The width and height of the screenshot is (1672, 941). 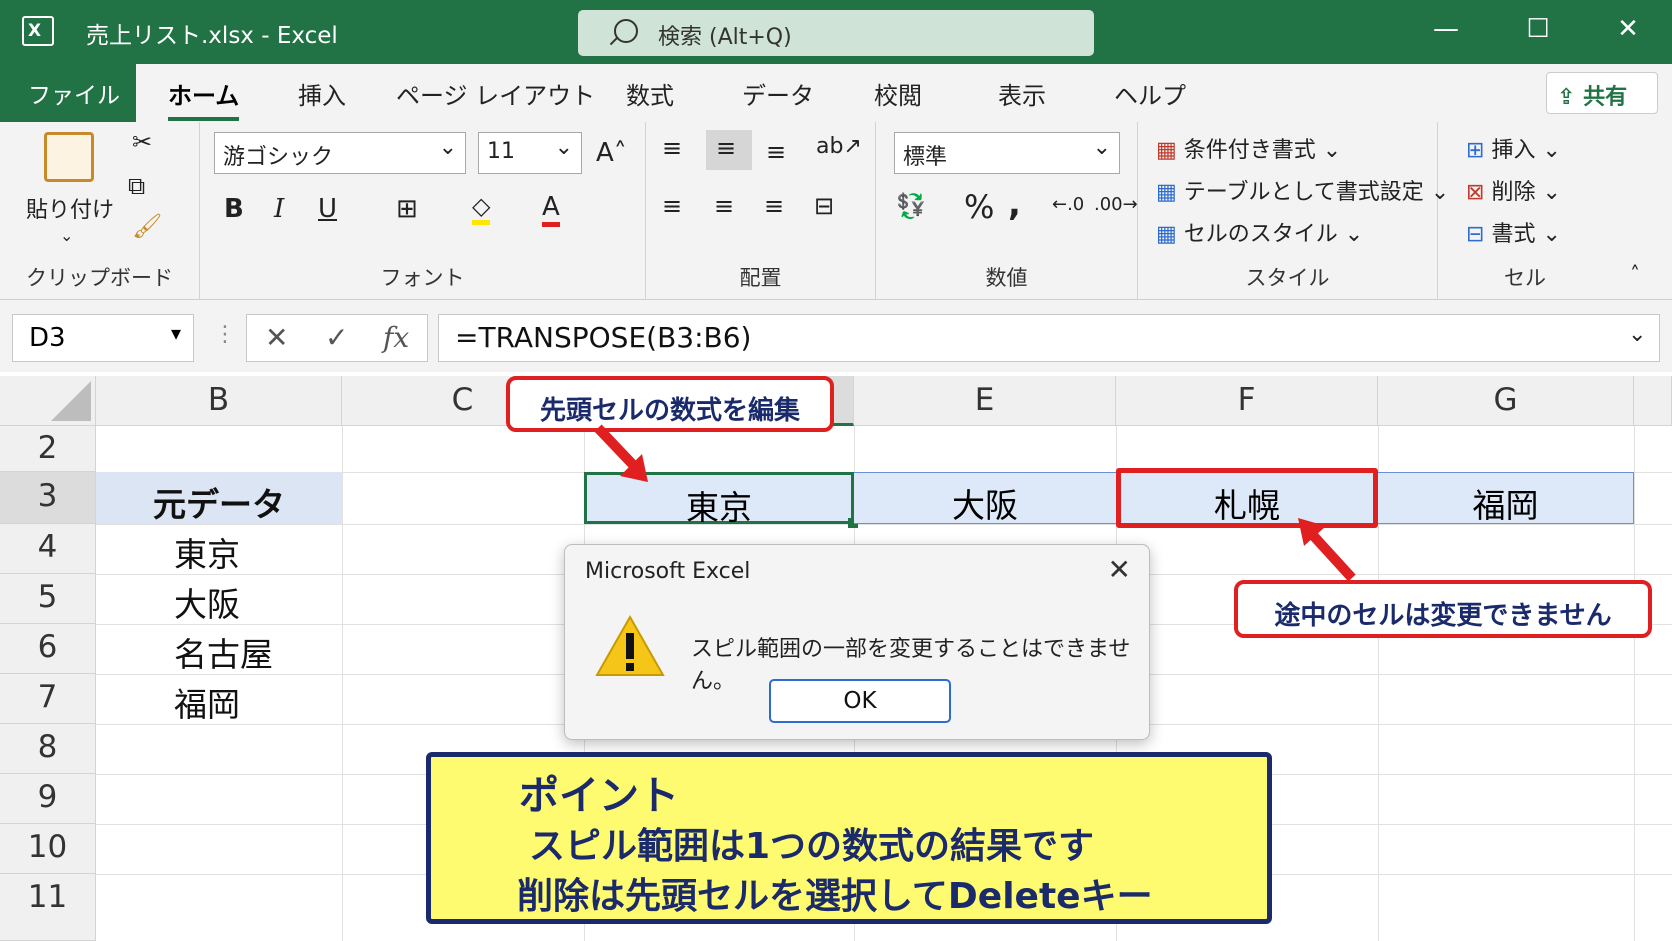 I want to click on point-line-1: スピル範囲は1つの数式の結果です, so click(x=812, y=846).